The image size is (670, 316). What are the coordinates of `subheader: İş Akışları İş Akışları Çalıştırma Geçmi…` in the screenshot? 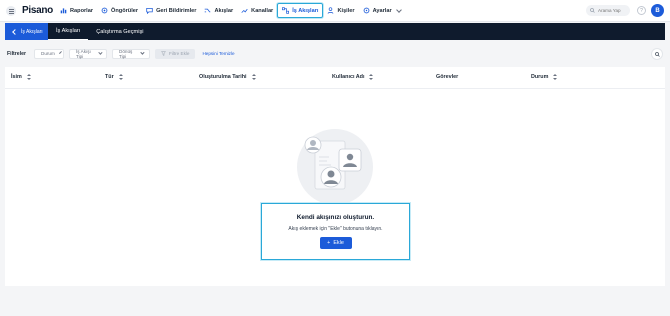 It's located at (335, 31).